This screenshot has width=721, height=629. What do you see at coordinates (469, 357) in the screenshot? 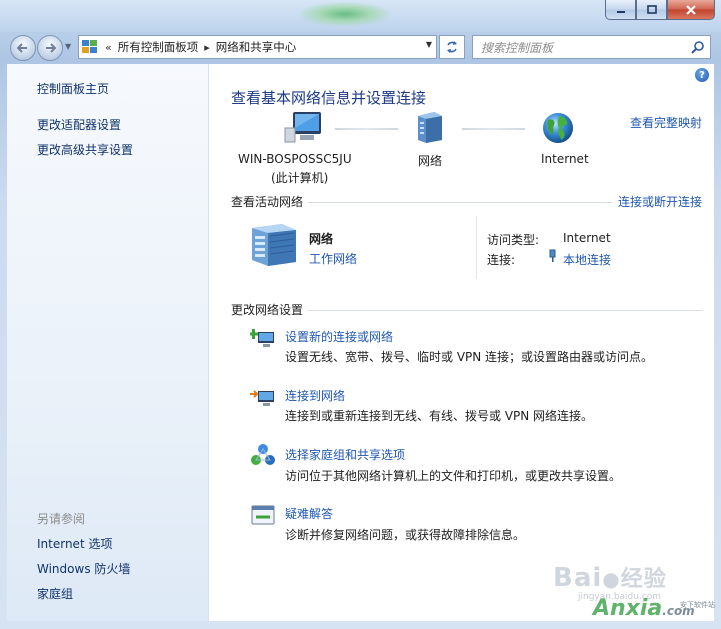
I see `setup-connection-desc: 设置无线、宽带、拨号、临时或 VPN 连接；或设置路由器或访问点。` at bounding box center [469, 357].